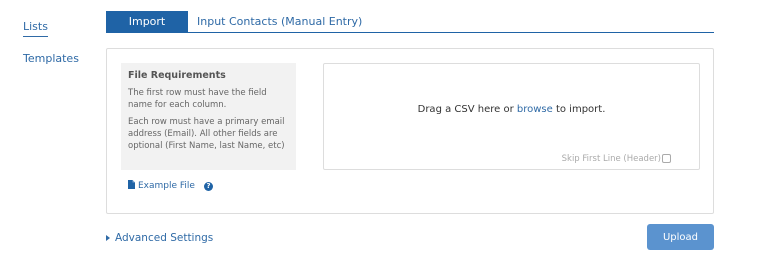 The width and height of the screenshot is (768, 268). What do you see at coordinates (579, 109) in the screenshot?
I see `dropzone-text-after: to import.` at bounding box center [579, 109].